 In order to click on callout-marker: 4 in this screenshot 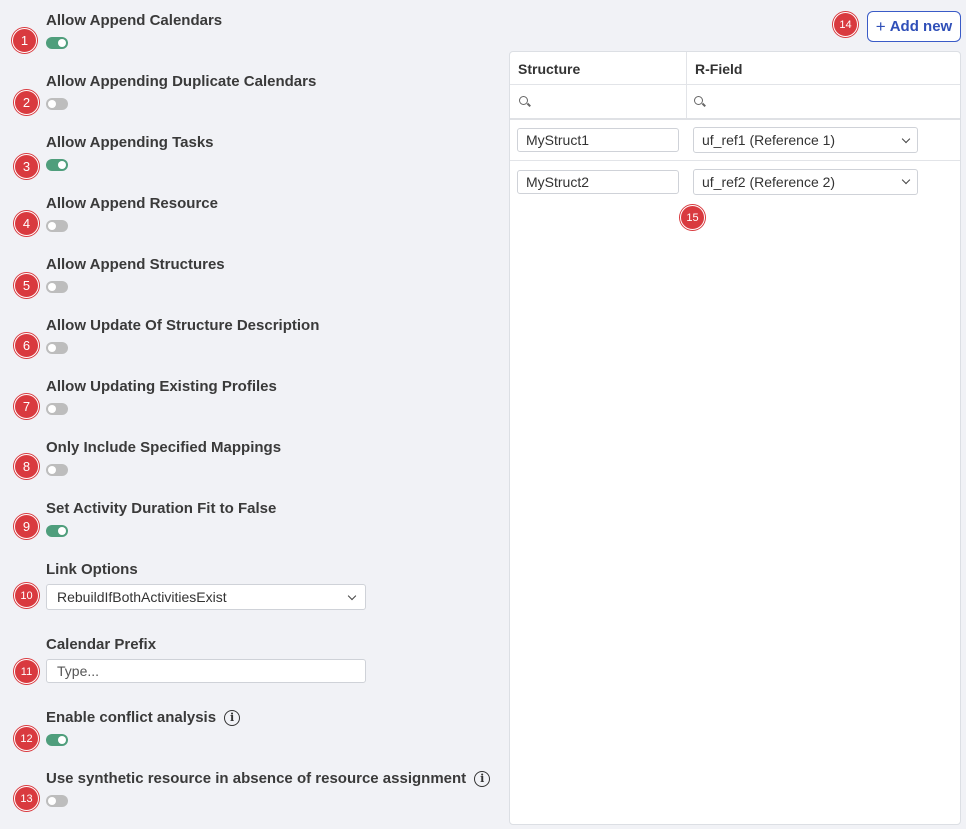, I will do `click(26, 223)`.